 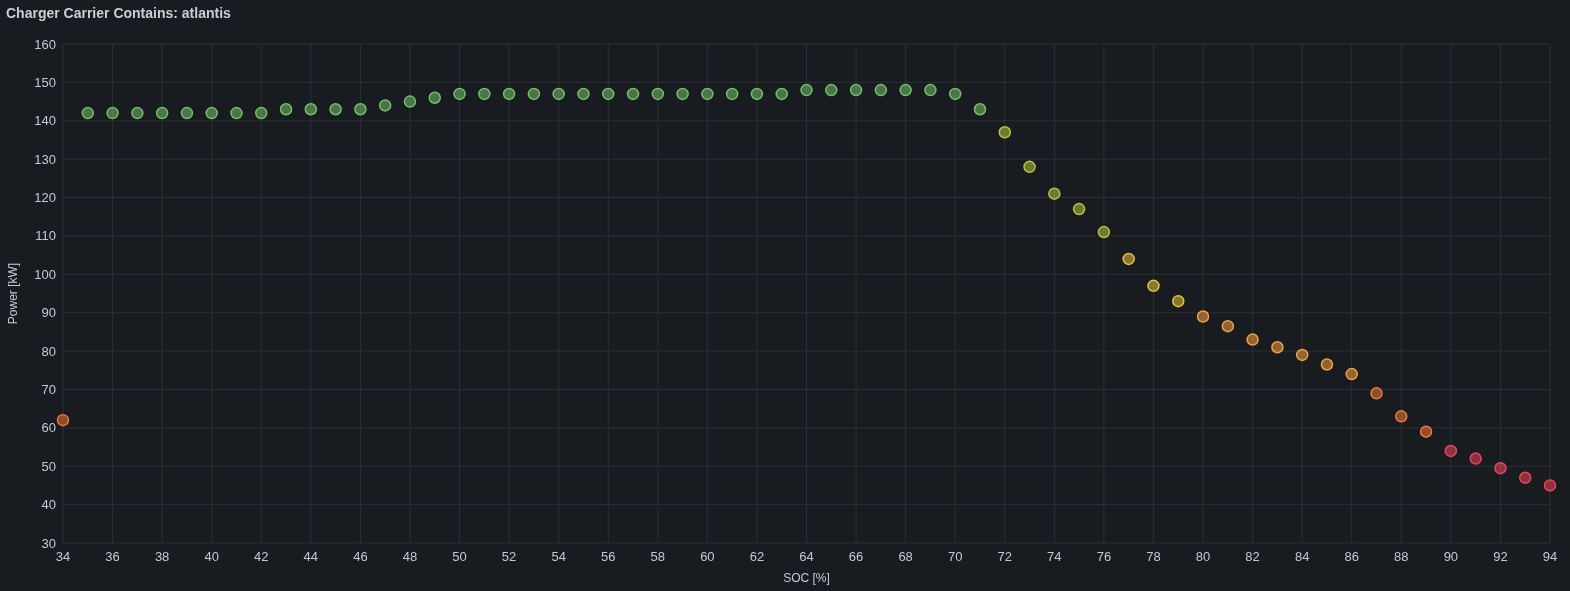 I want to click on axis-tick-label: 66, so click(x=856, y=556).